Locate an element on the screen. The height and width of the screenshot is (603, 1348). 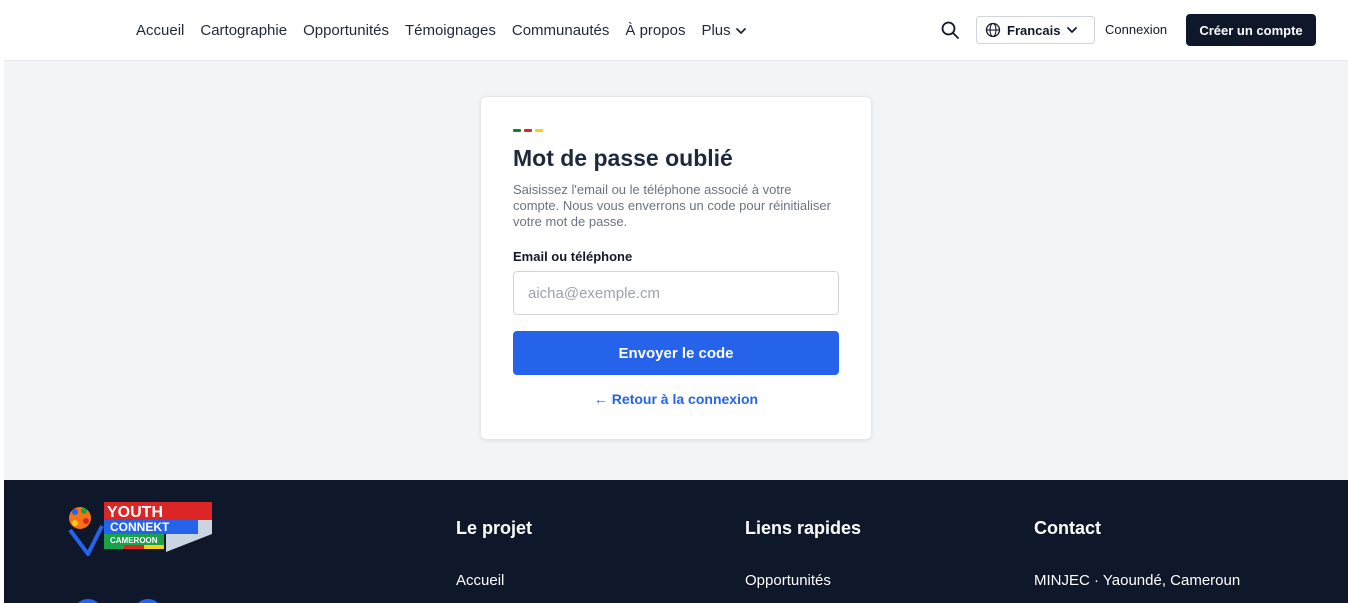
logo-line1: YOUTH is located at coordinates (135, 512).